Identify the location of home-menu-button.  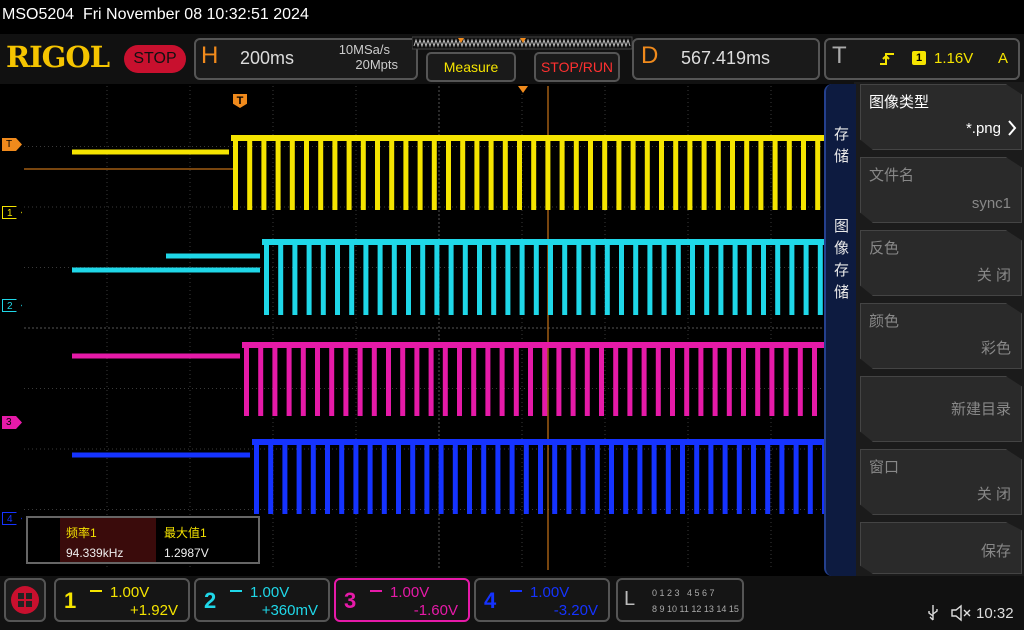
(25, 600).